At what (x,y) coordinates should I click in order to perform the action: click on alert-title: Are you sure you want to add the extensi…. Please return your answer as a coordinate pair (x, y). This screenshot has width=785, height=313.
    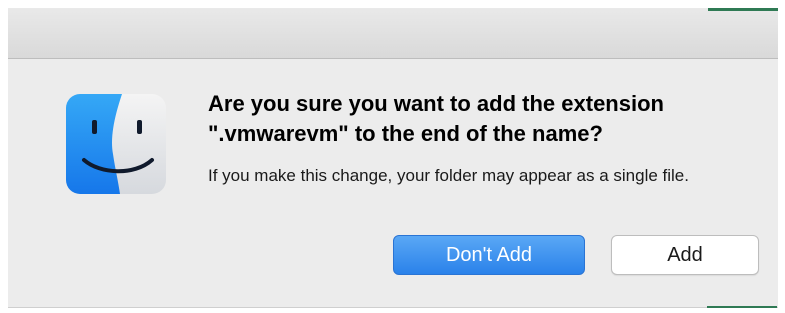
    Looking at the image, I should click on (436, 118).